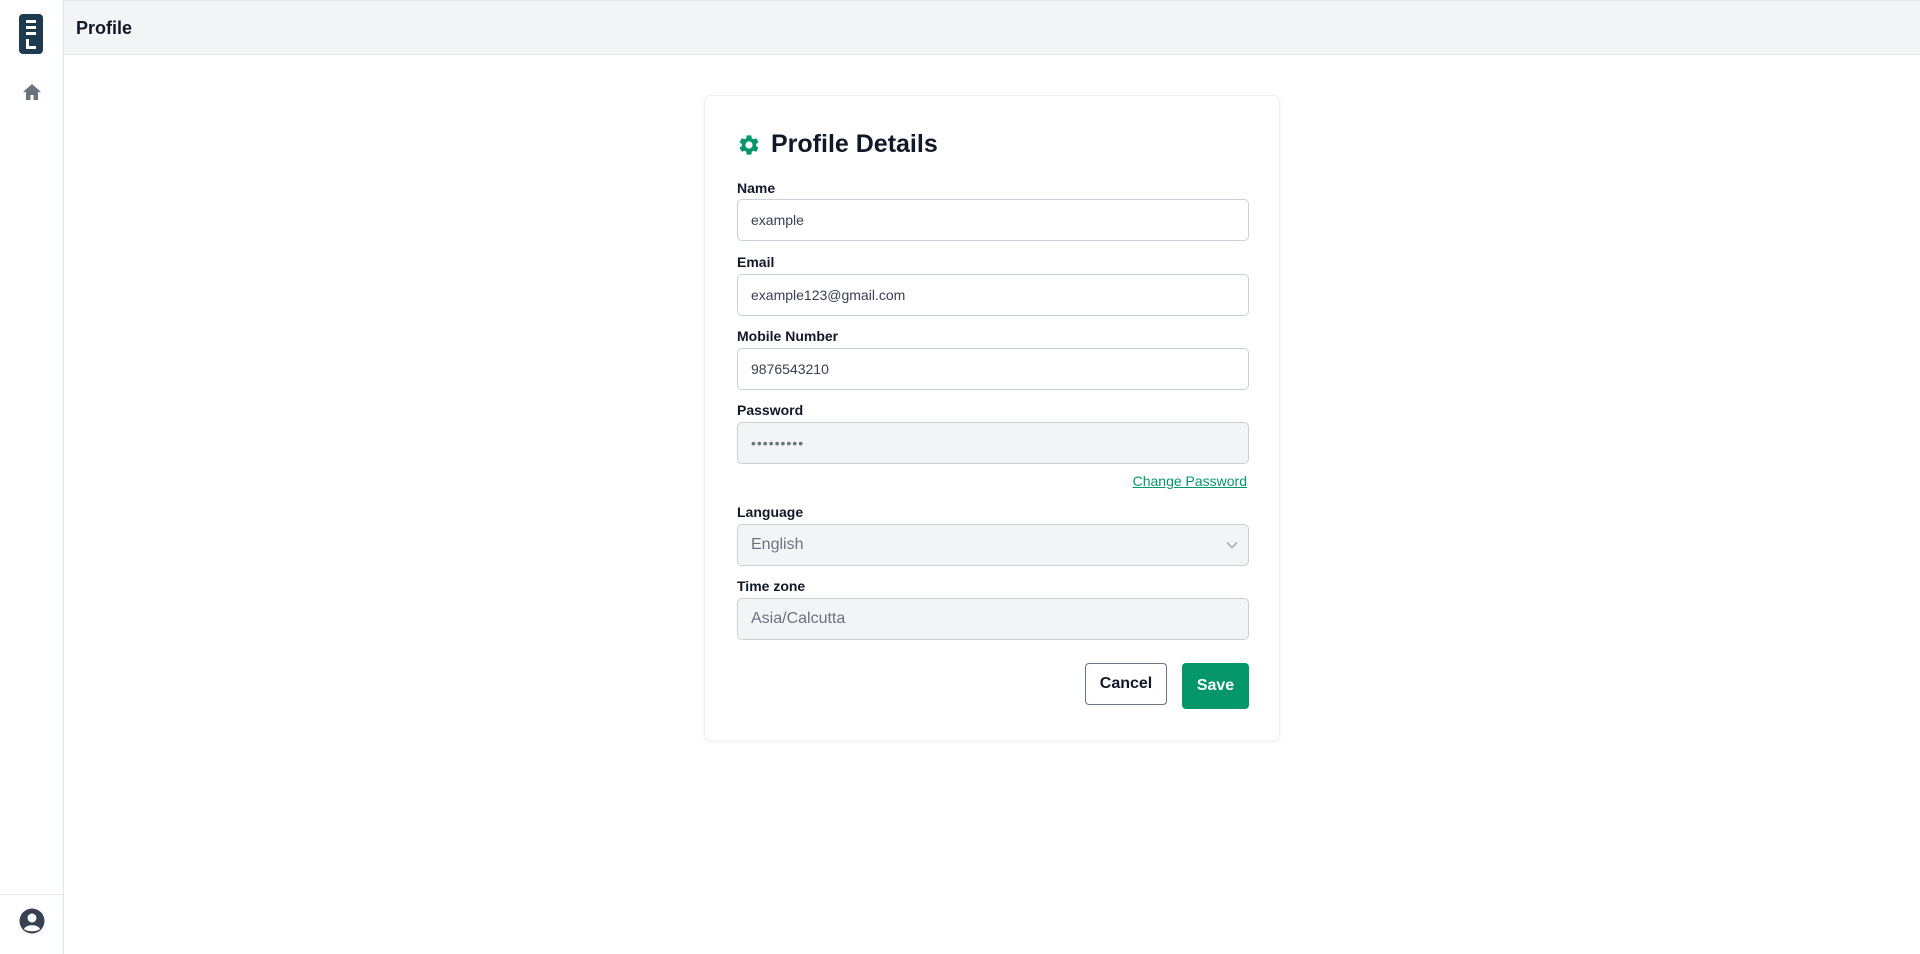 Image resolution: width=1920 pixels, height=954 pixels. Describe the element at coordinates (1215, 686) in the screenshot. I see `save-button: Save` at that location.